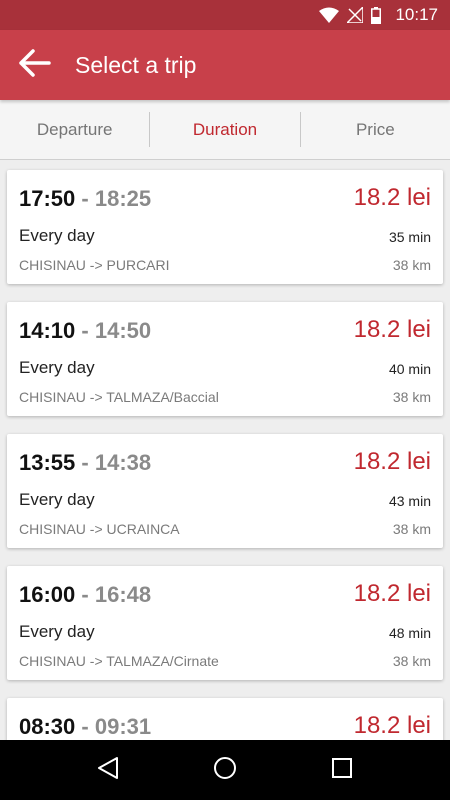 This screenshot has width=450, height=800. I want to click on sort-bar: Departure Duration Price, so click(225, 130).